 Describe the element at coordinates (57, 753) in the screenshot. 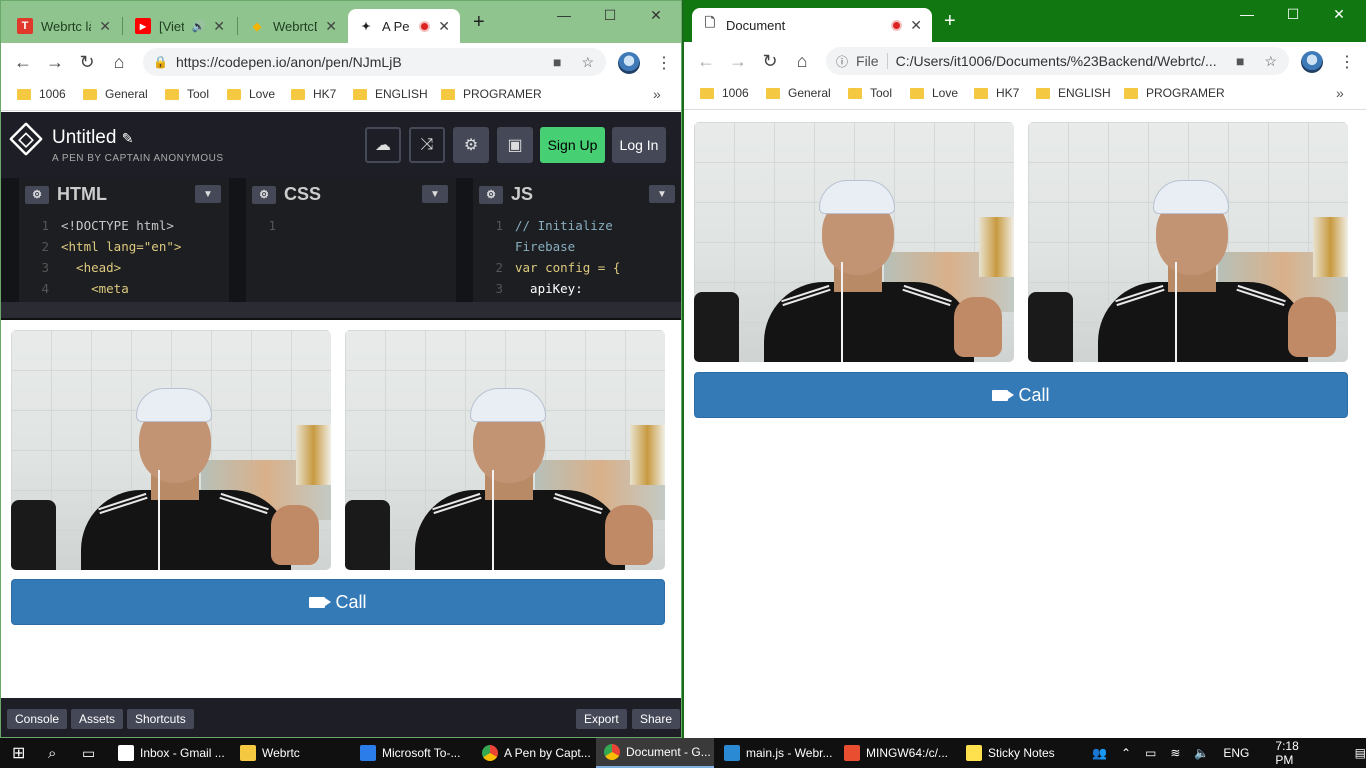

I see `search-button: ⌕` at that location.